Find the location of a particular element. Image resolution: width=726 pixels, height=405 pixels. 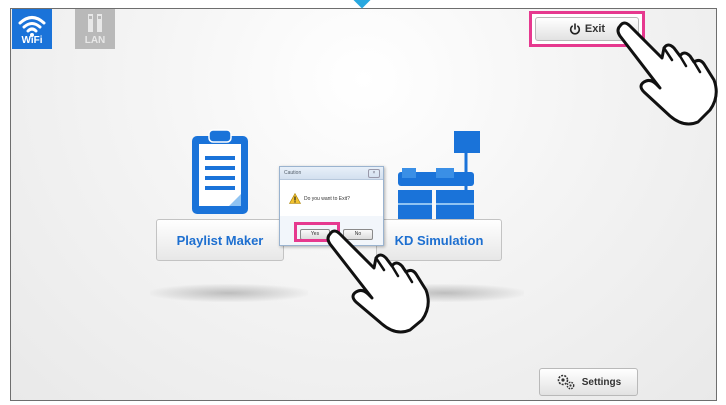

wifi-button: WiFi is located at coordinates (32, 29).